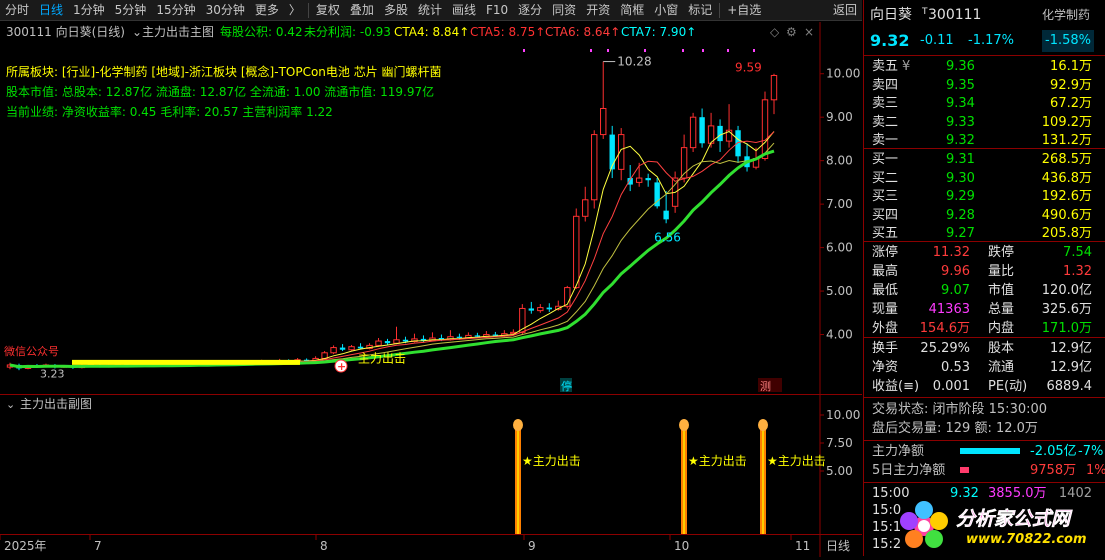  I want to click on peak-label: 9.59, so click(748, 68).